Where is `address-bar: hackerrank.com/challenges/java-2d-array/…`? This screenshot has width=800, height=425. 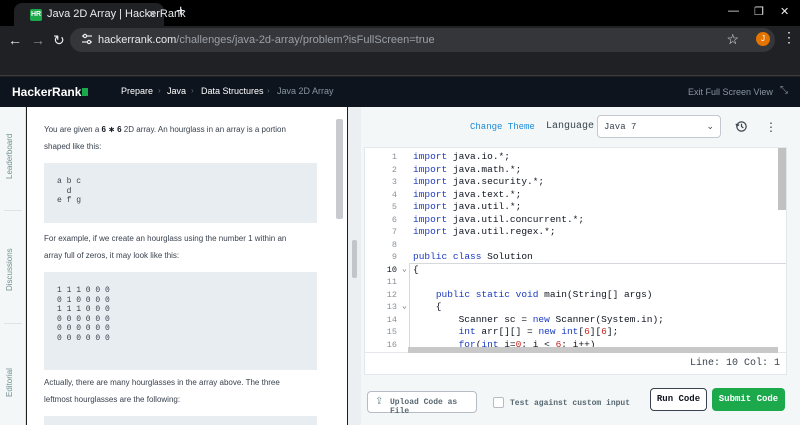 address-bar: hackerrank.com/challenges/java-2d-array/… is located at coordinates (422, 40).